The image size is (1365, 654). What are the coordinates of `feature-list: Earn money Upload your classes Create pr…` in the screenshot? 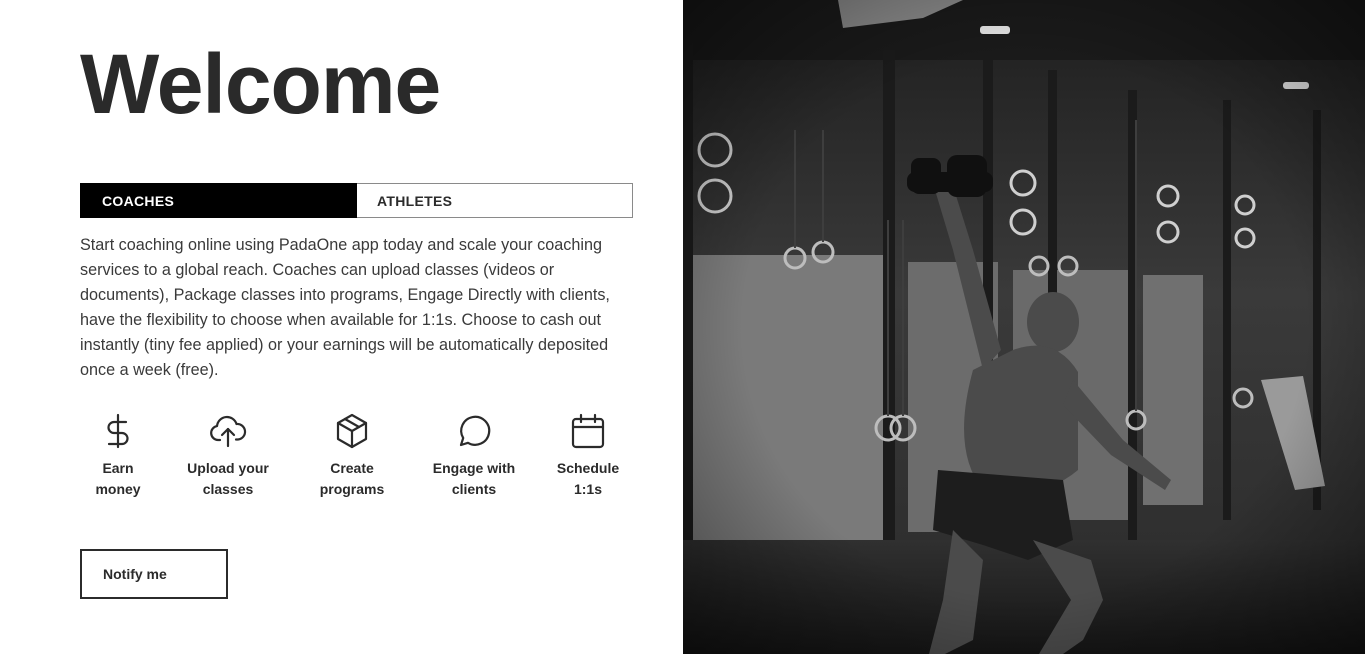 It's located at (360, 462).